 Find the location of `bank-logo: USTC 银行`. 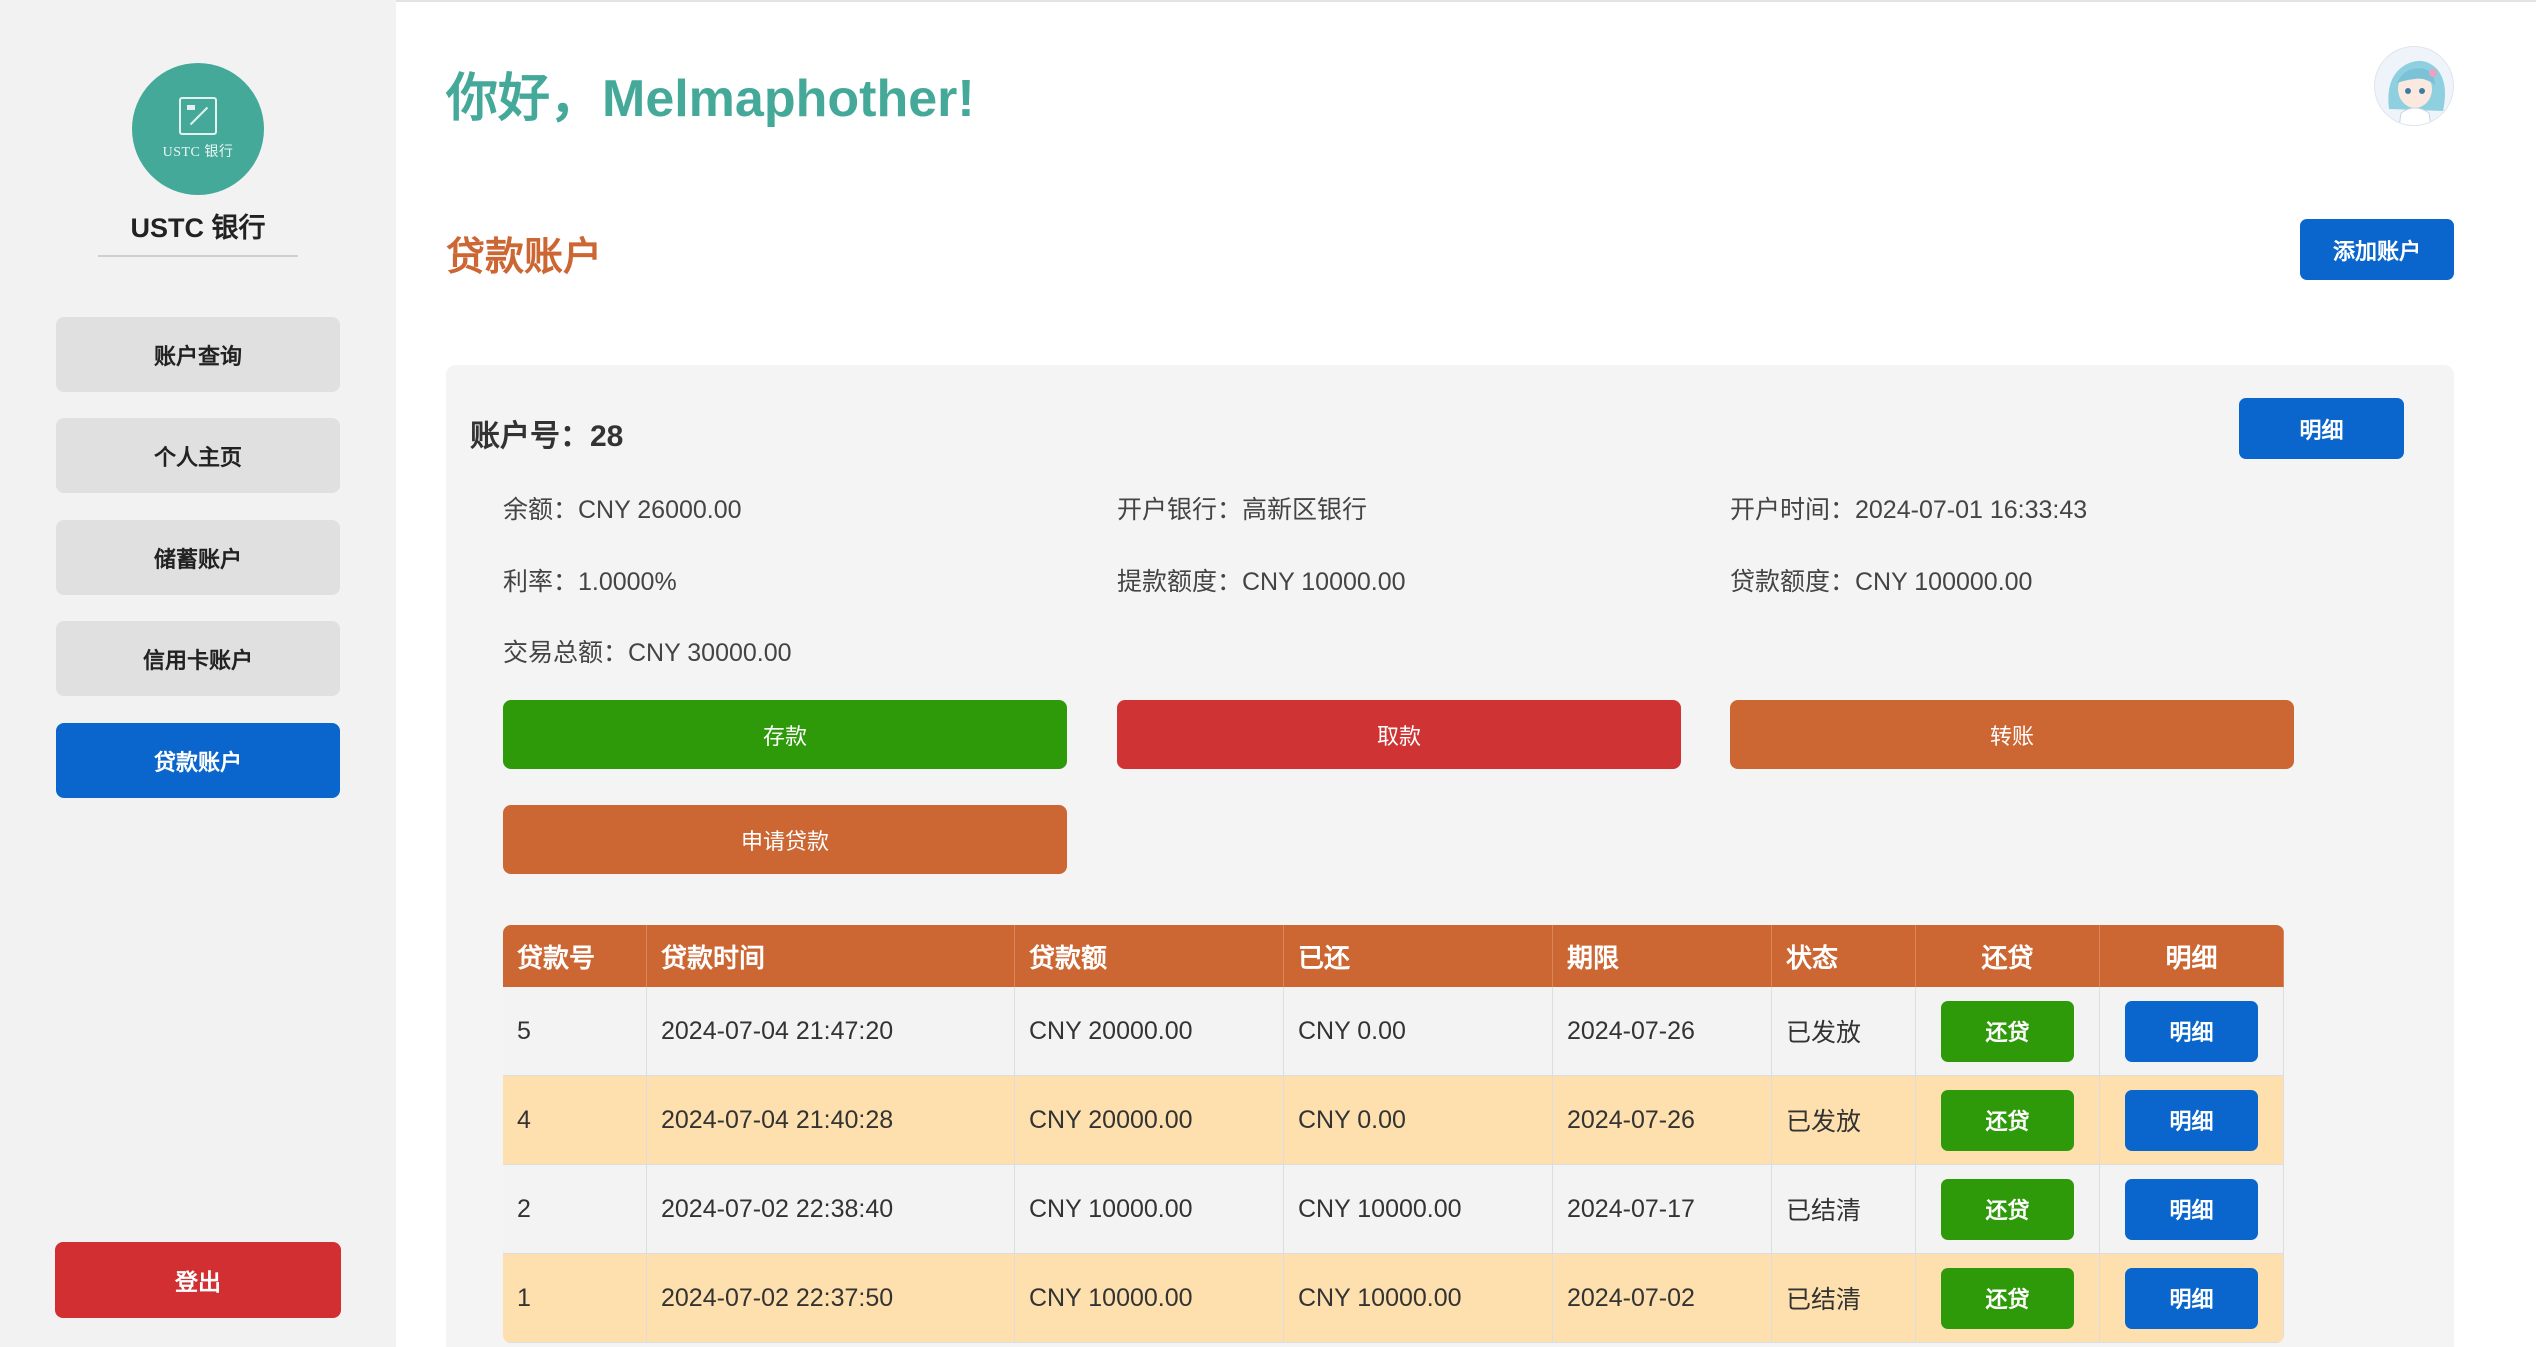

bank-logo: USTC 银行 is located at coordinates (198, 129).